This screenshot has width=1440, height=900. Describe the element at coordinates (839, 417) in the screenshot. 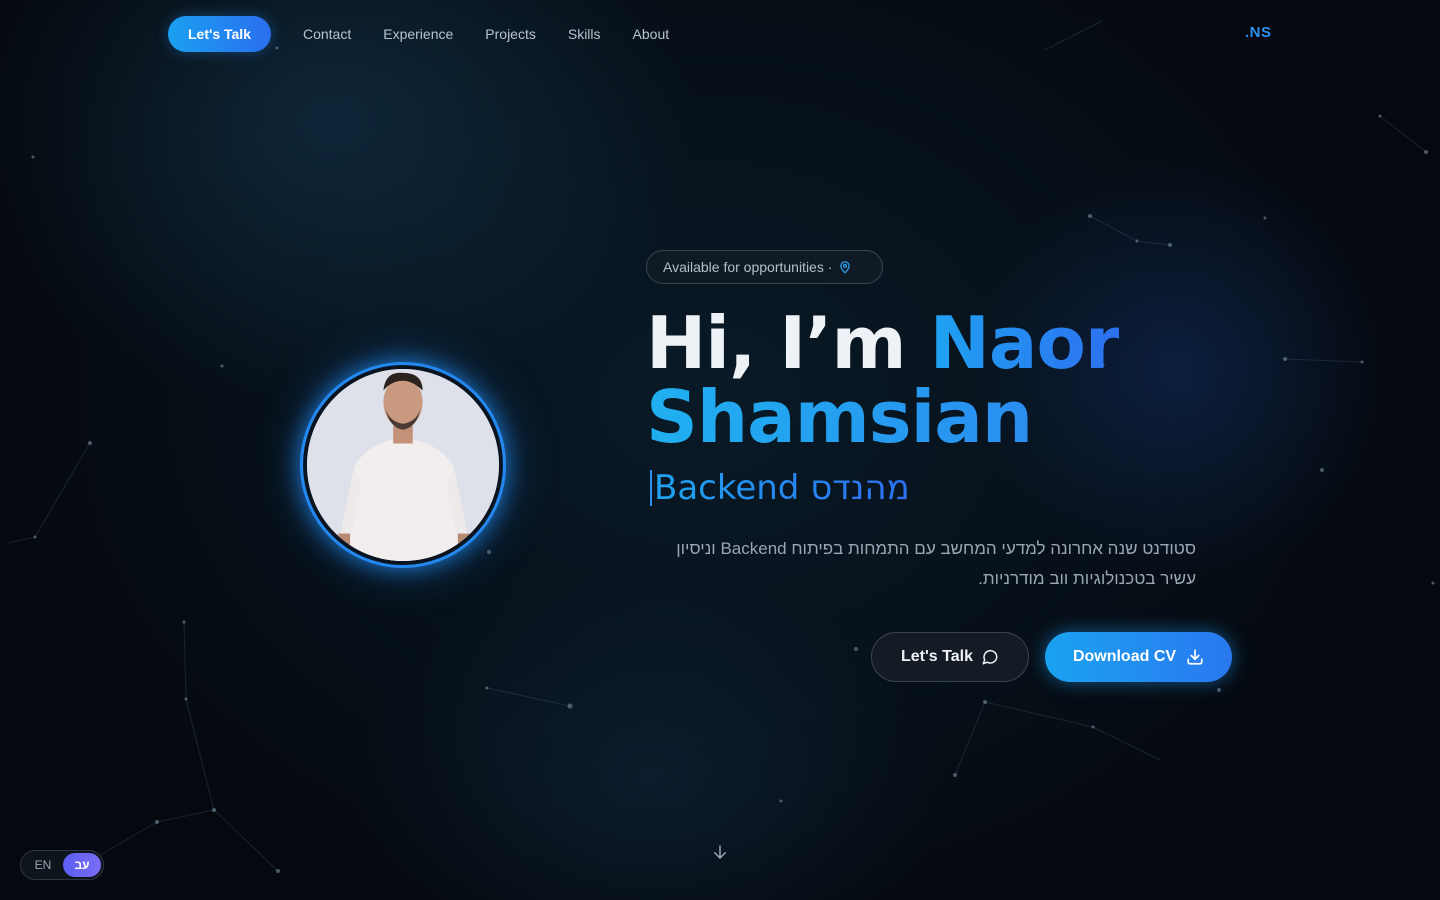

I see `hero-last-name: Shamsian` at that location.